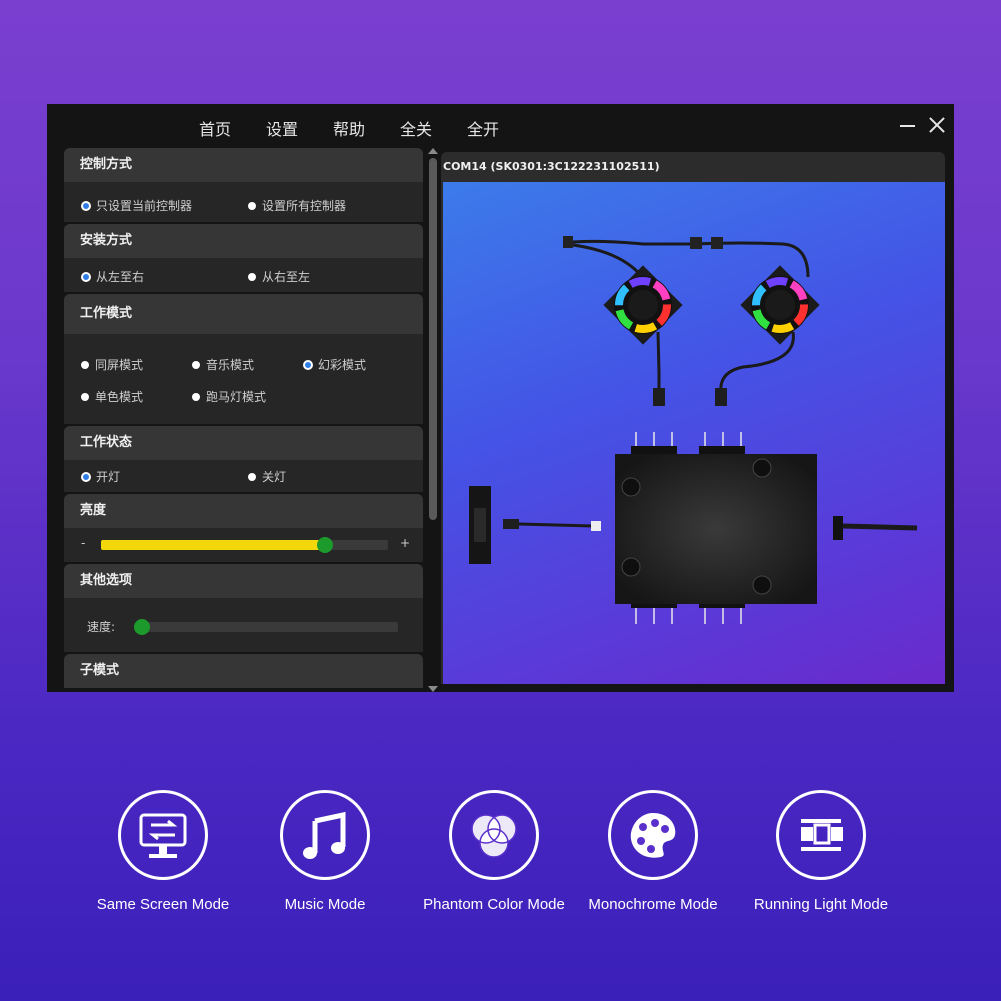 This screenshot has width=1001, height=1001. What do you see at coordinates (767, 335) in the screenshot?
I see `fan-right-icon` at bounding box center [767, 335].